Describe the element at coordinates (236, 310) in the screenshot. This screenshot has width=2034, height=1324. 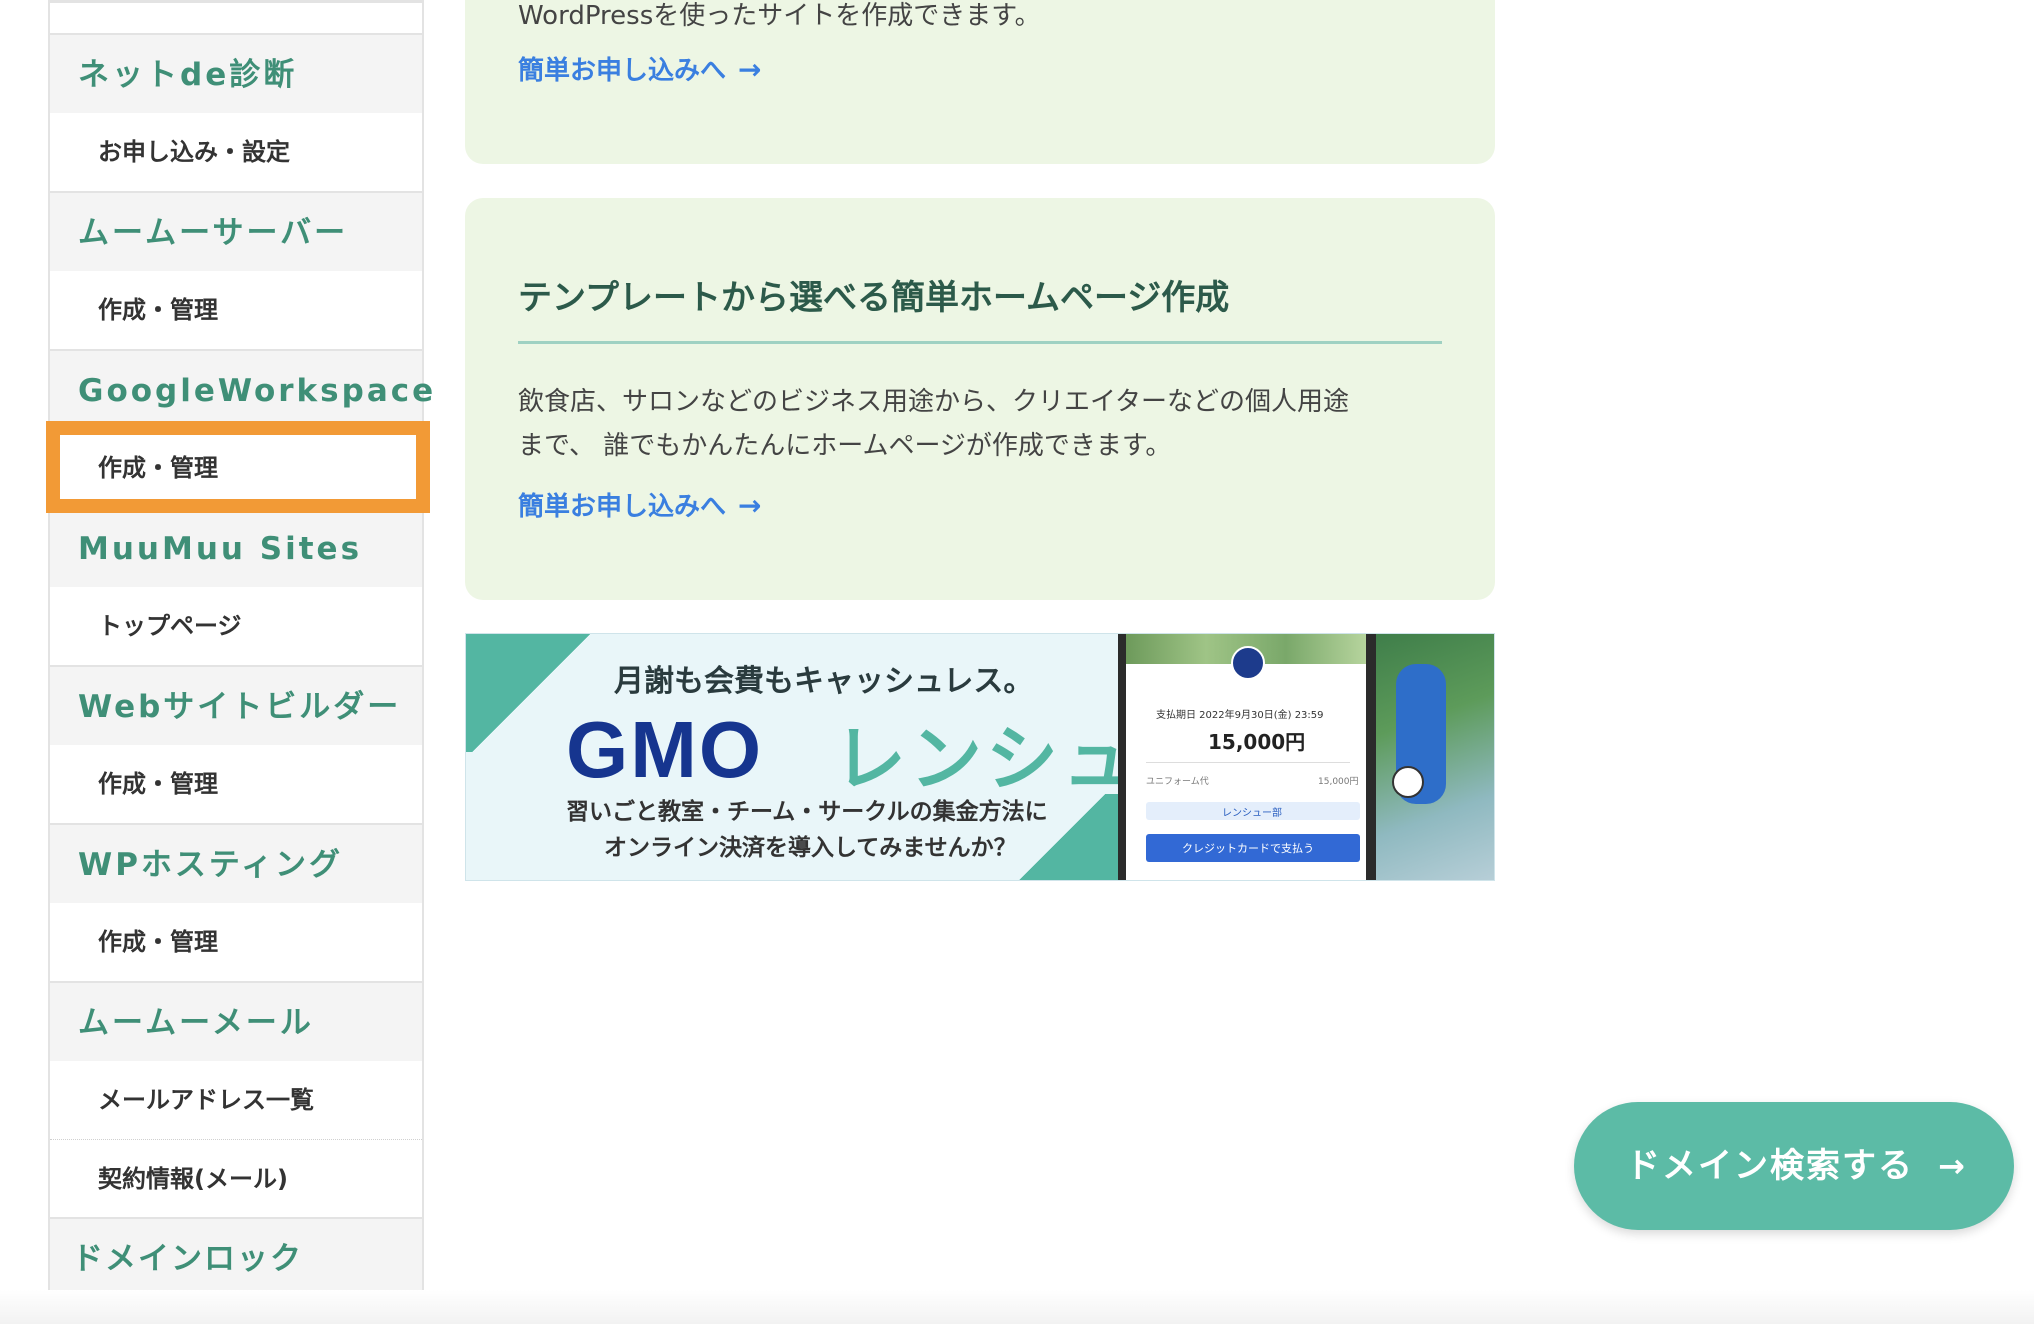
I see `sidebar-item-server-manage: 作成・管理` at that location.